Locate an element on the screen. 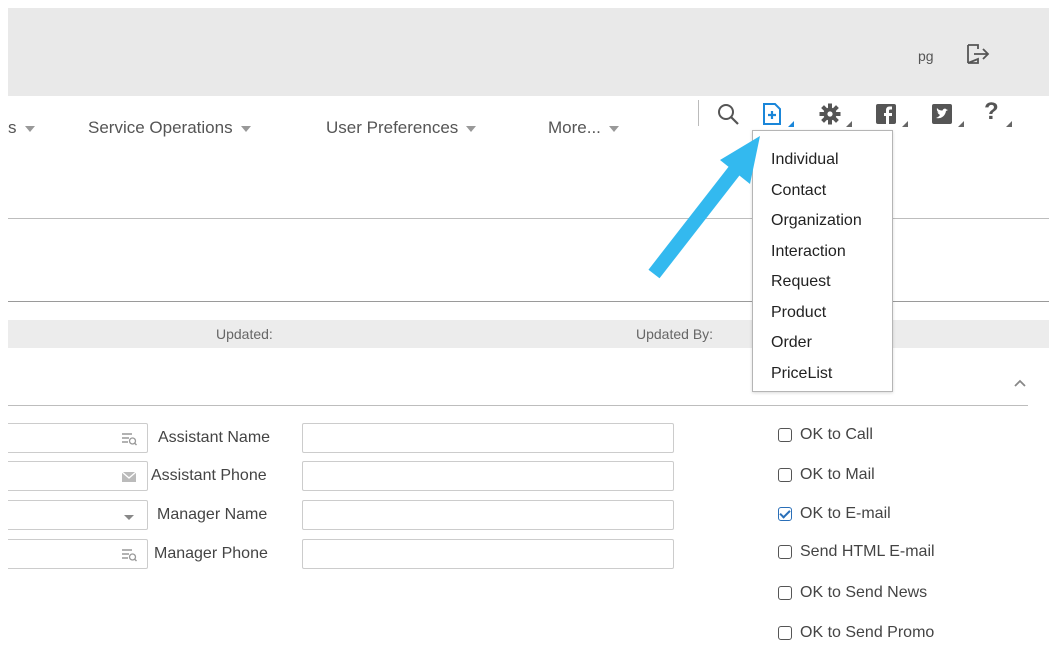 This screenshot has height=660, width=1049. truncated-select-field is located at coordinates (78, 515).